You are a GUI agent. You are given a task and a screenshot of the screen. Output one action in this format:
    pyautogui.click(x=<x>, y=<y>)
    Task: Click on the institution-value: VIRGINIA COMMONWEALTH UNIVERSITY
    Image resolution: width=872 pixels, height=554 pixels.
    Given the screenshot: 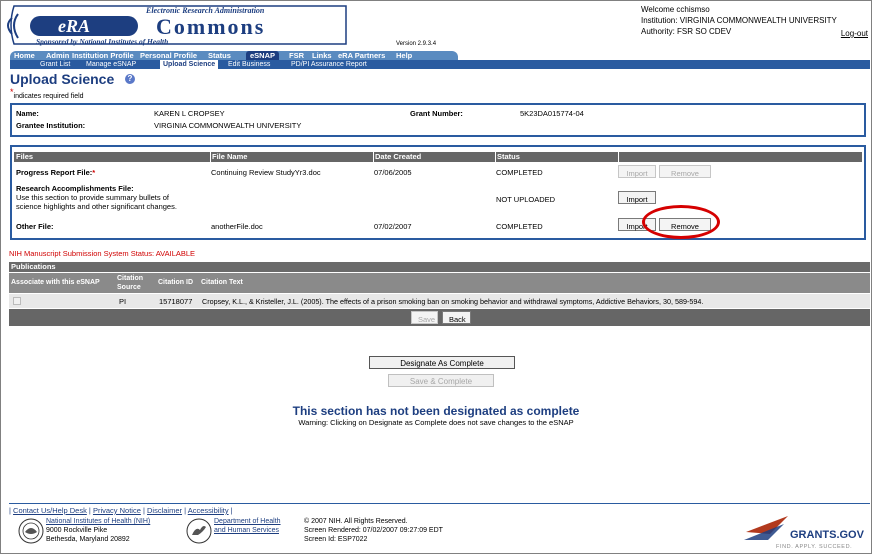 What is the action you would take?
    pyautogui.click(x=228, y=125)
    